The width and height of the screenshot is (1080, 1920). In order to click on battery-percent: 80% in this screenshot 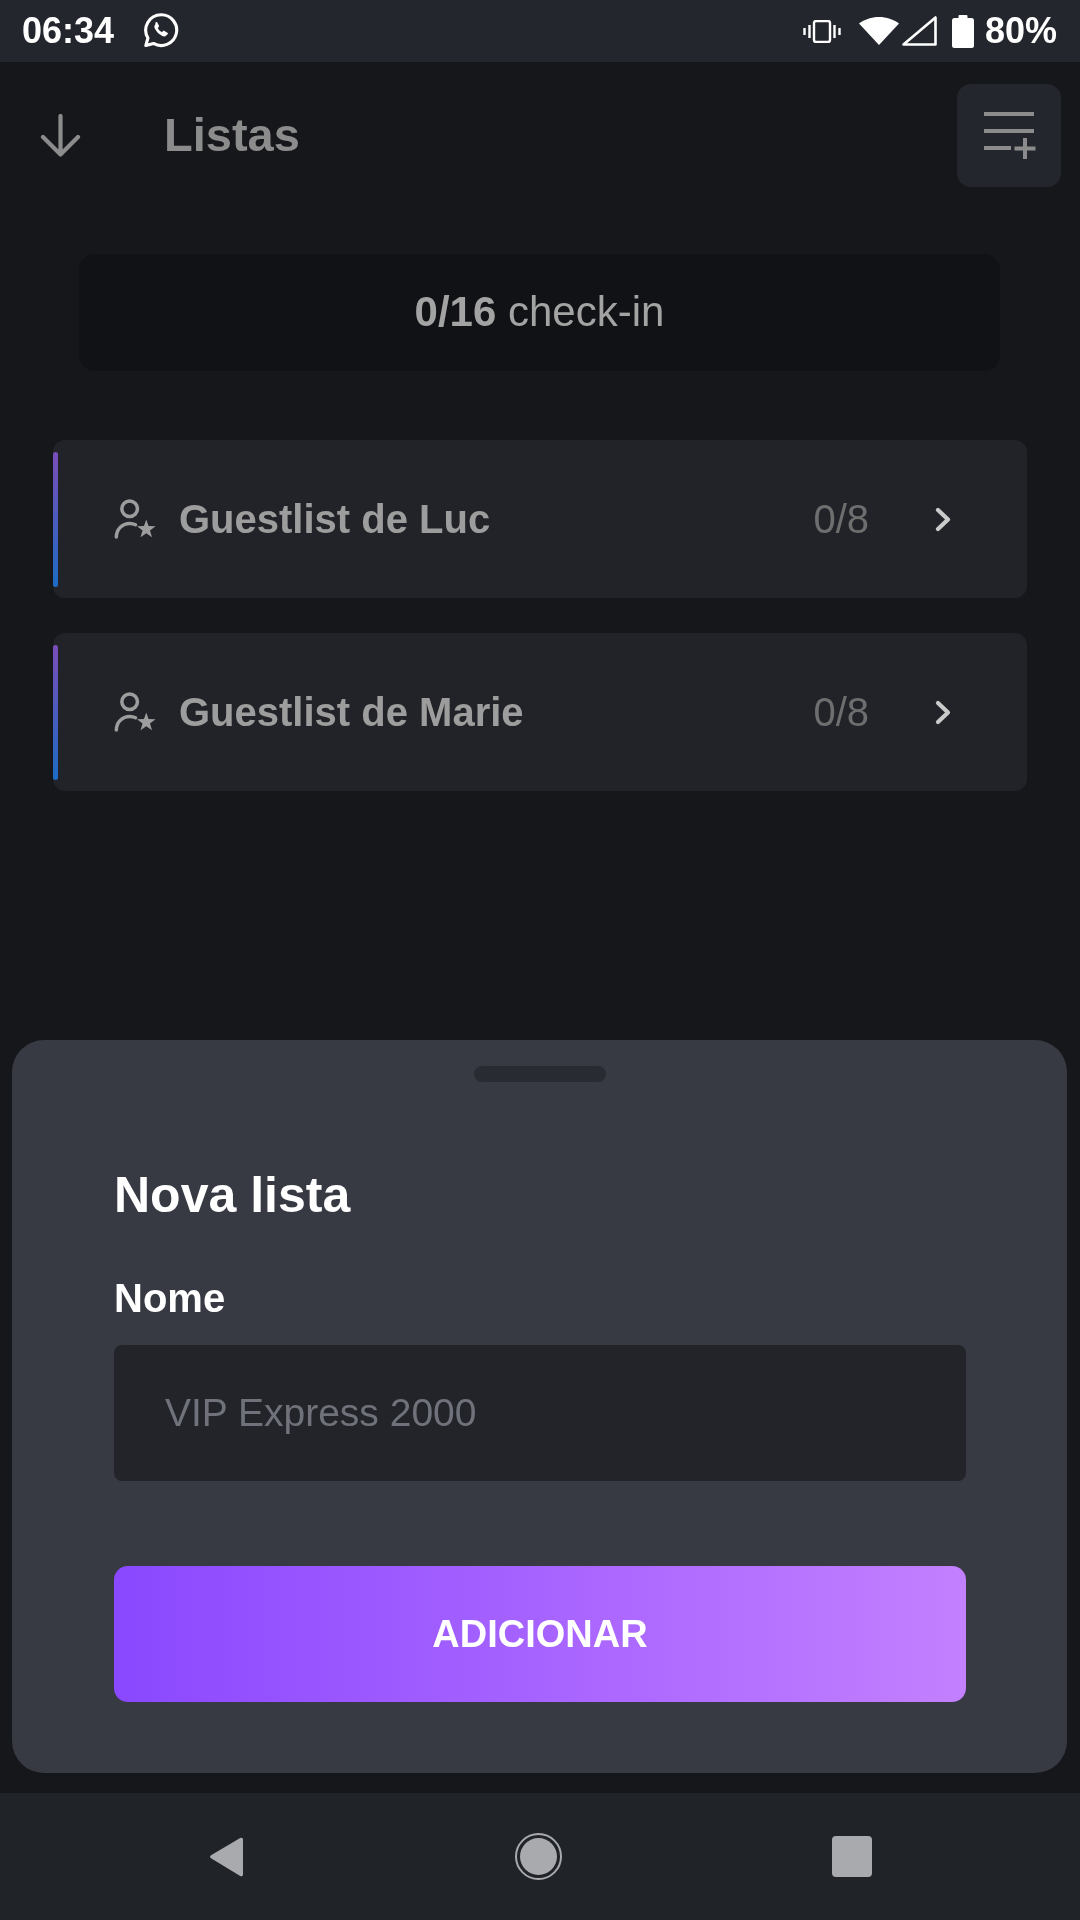, I will do `click(1020, 31)`.